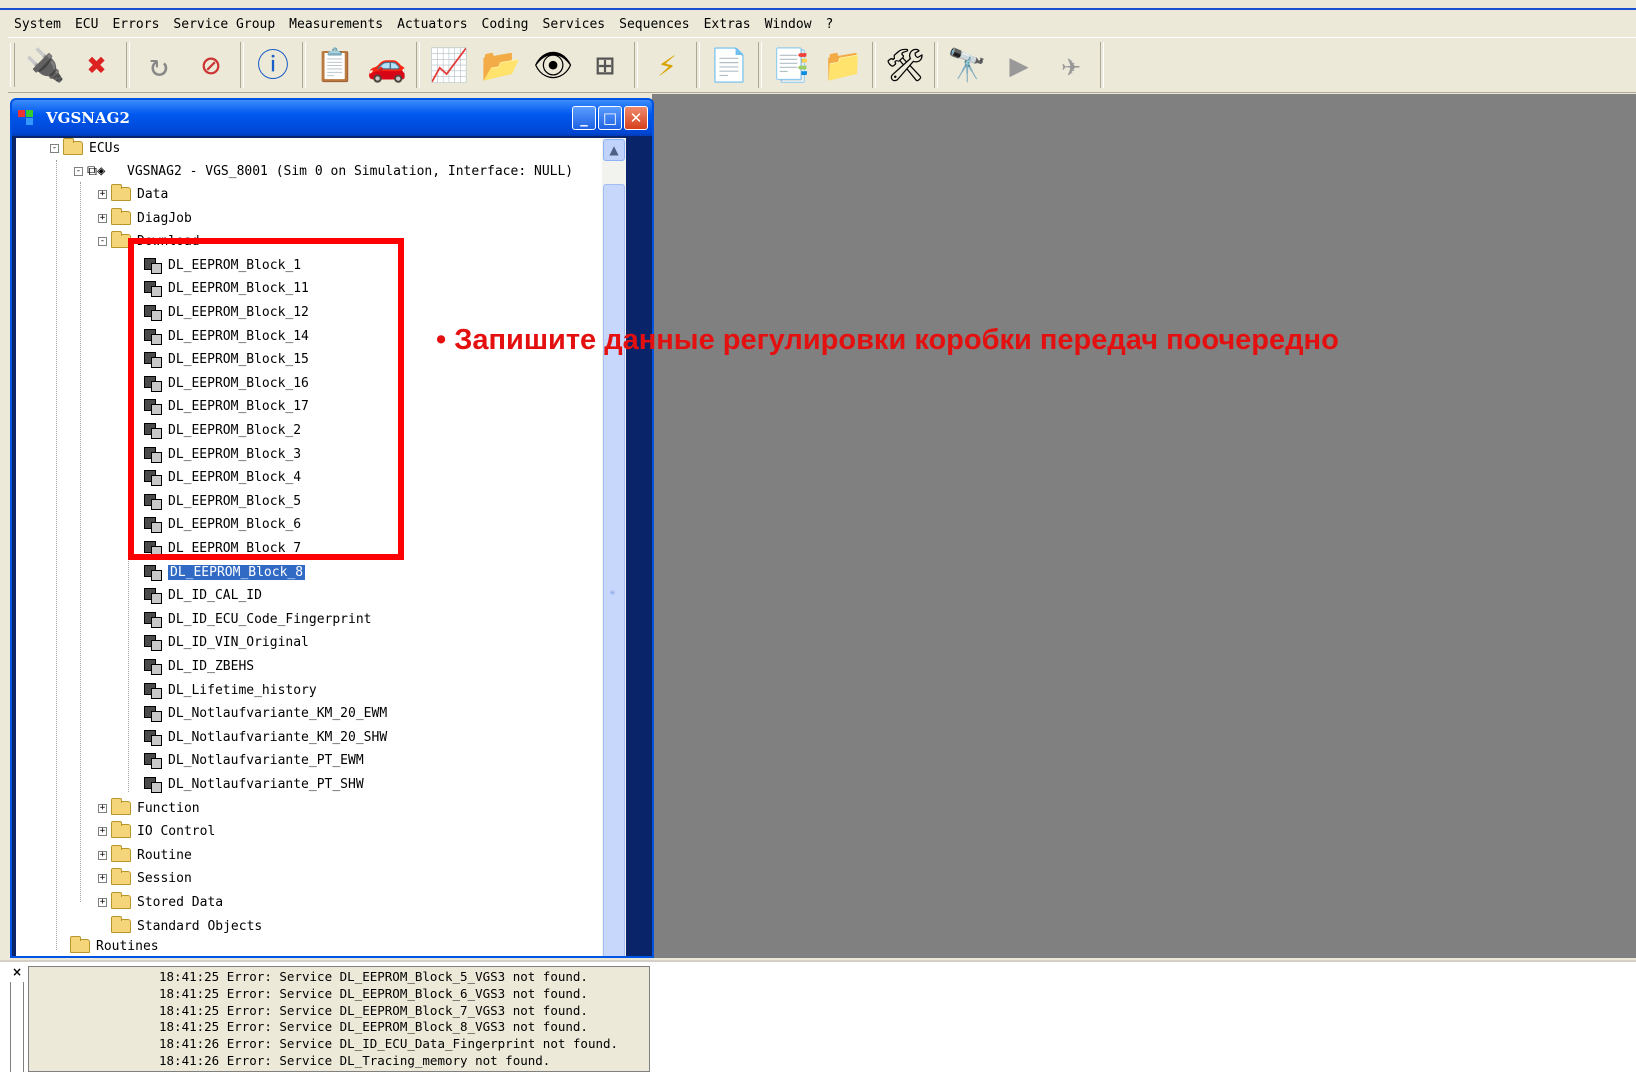  What do you see at coordinates (186, 926) in the screenshot?
I see `tree-node-group: Standard Objects` at bounding box center [186, 926].